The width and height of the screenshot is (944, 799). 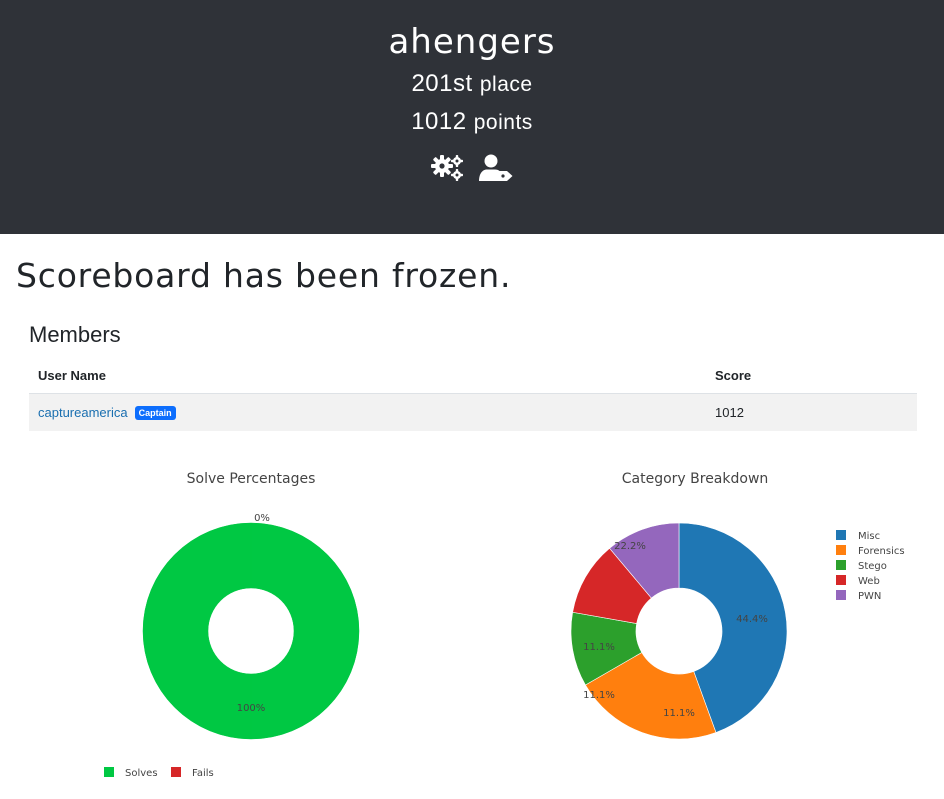 I want to click on legend-label: Forensics, so click(x=881, y=551).